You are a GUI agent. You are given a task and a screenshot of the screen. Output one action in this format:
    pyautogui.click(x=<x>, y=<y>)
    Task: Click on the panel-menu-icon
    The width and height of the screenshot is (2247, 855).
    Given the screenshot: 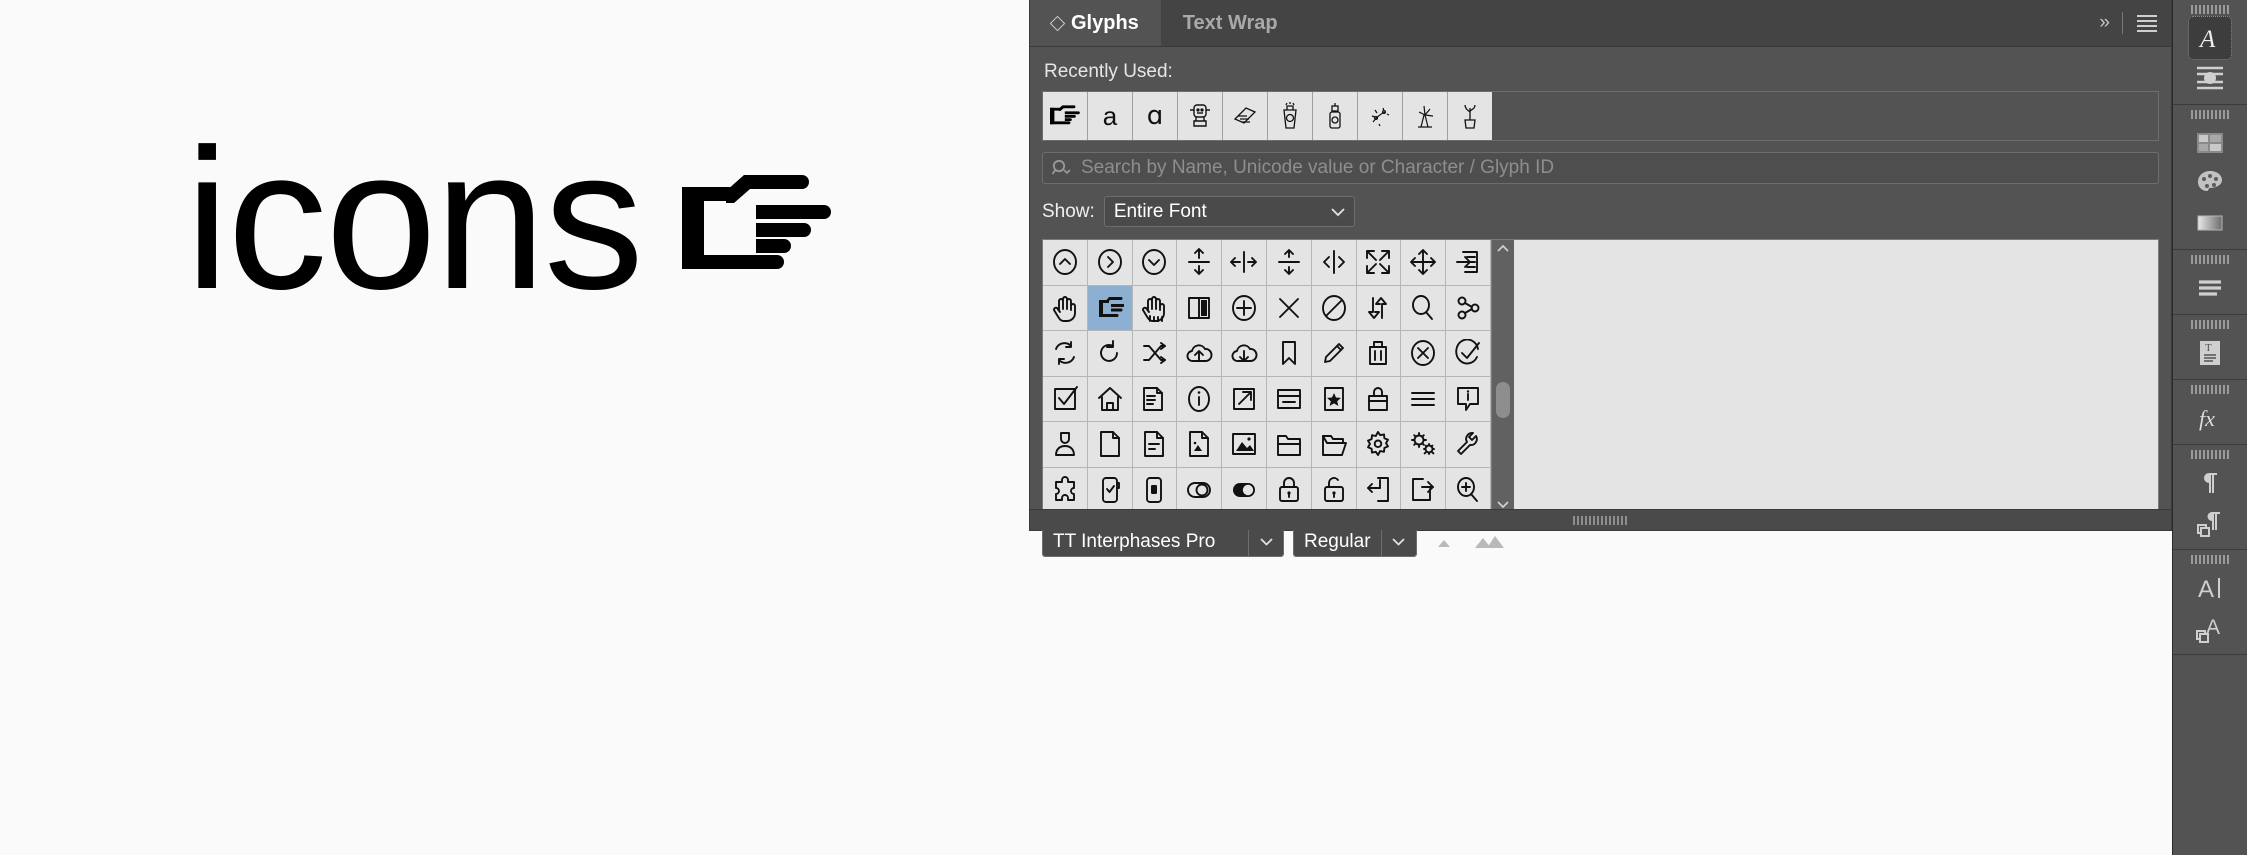 What is the action you would take?
    pyautogui.click(x=2147, y=23)
    